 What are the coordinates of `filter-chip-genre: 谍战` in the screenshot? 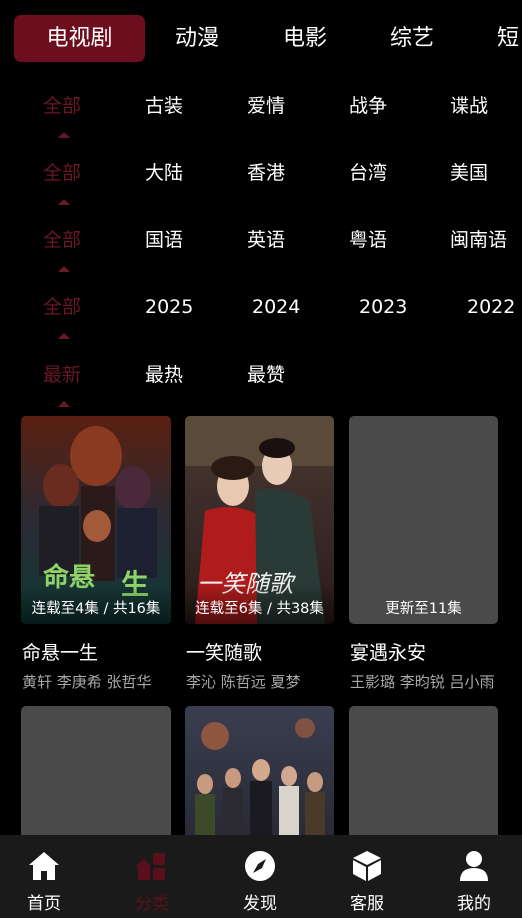 It's located at (469, 106).